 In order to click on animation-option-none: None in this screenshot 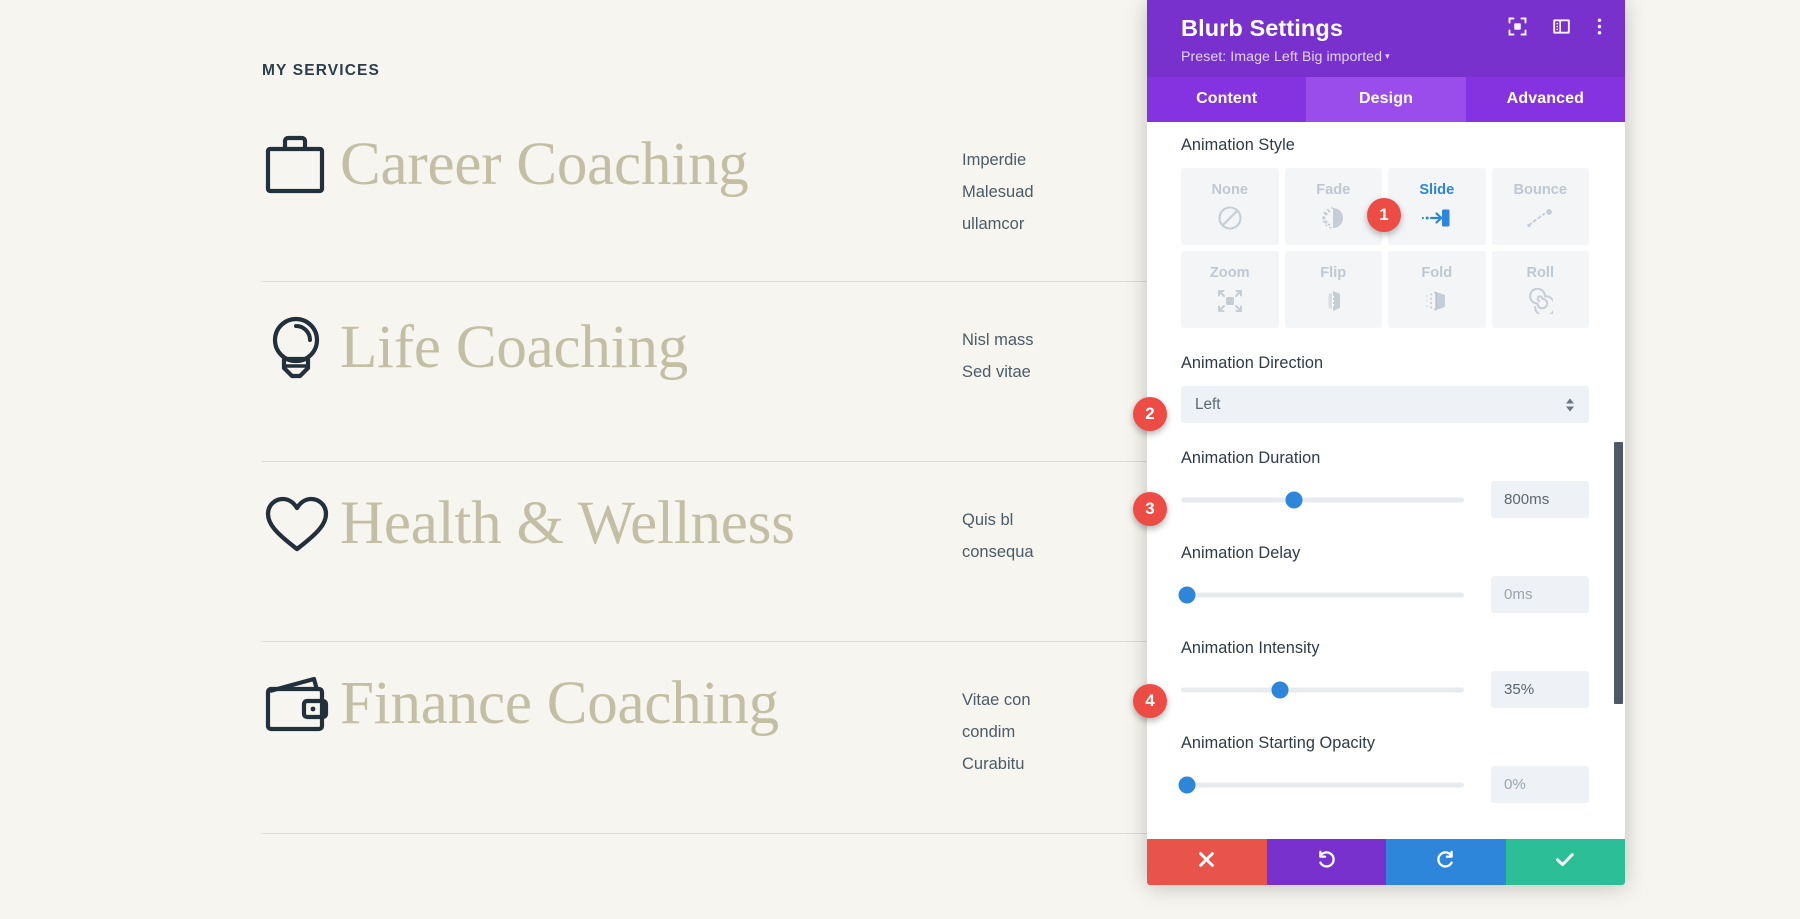, I will do `click(1230, 207)`.